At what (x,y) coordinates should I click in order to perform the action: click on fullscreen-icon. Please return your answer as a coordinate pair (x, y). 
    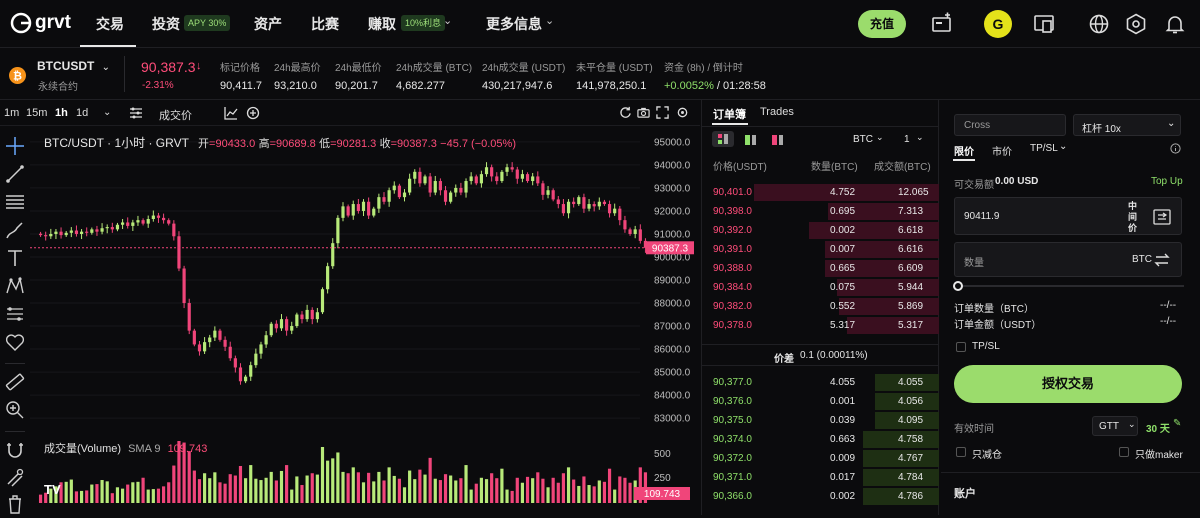
    Looking at the image, I should click on (662, 112).